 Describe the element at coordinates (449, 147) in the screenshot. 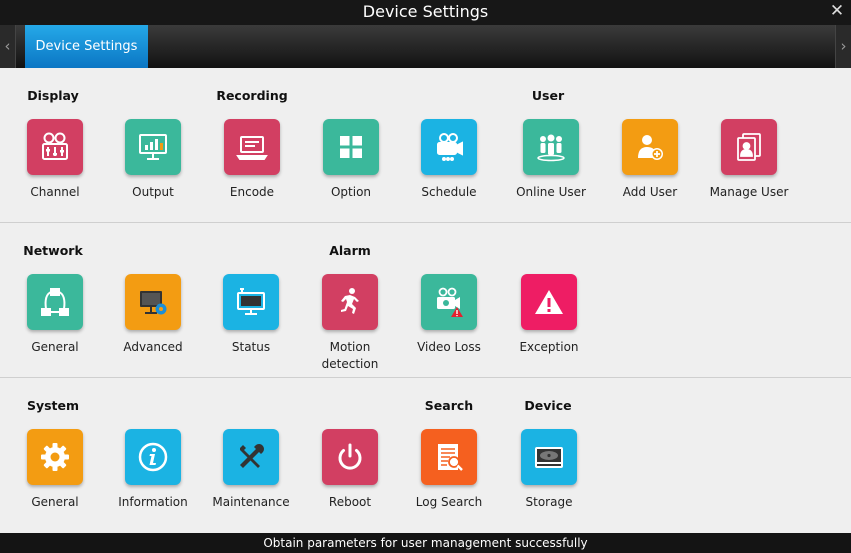

I see `video-camera-icon` at that location.